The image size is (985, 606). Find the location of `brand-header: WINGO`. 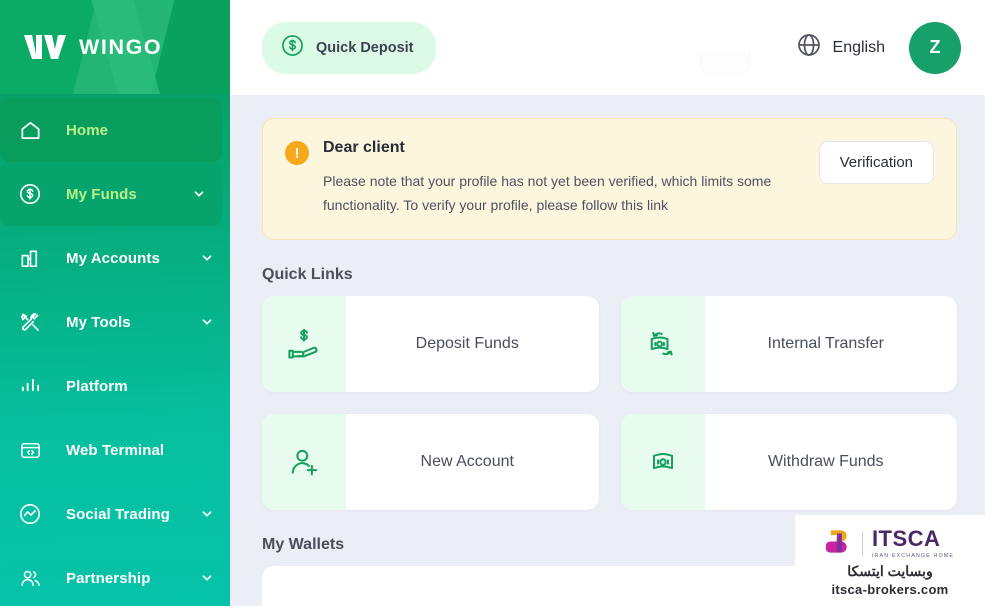

brand-header: WINGO is located at coordinates (115, 47).